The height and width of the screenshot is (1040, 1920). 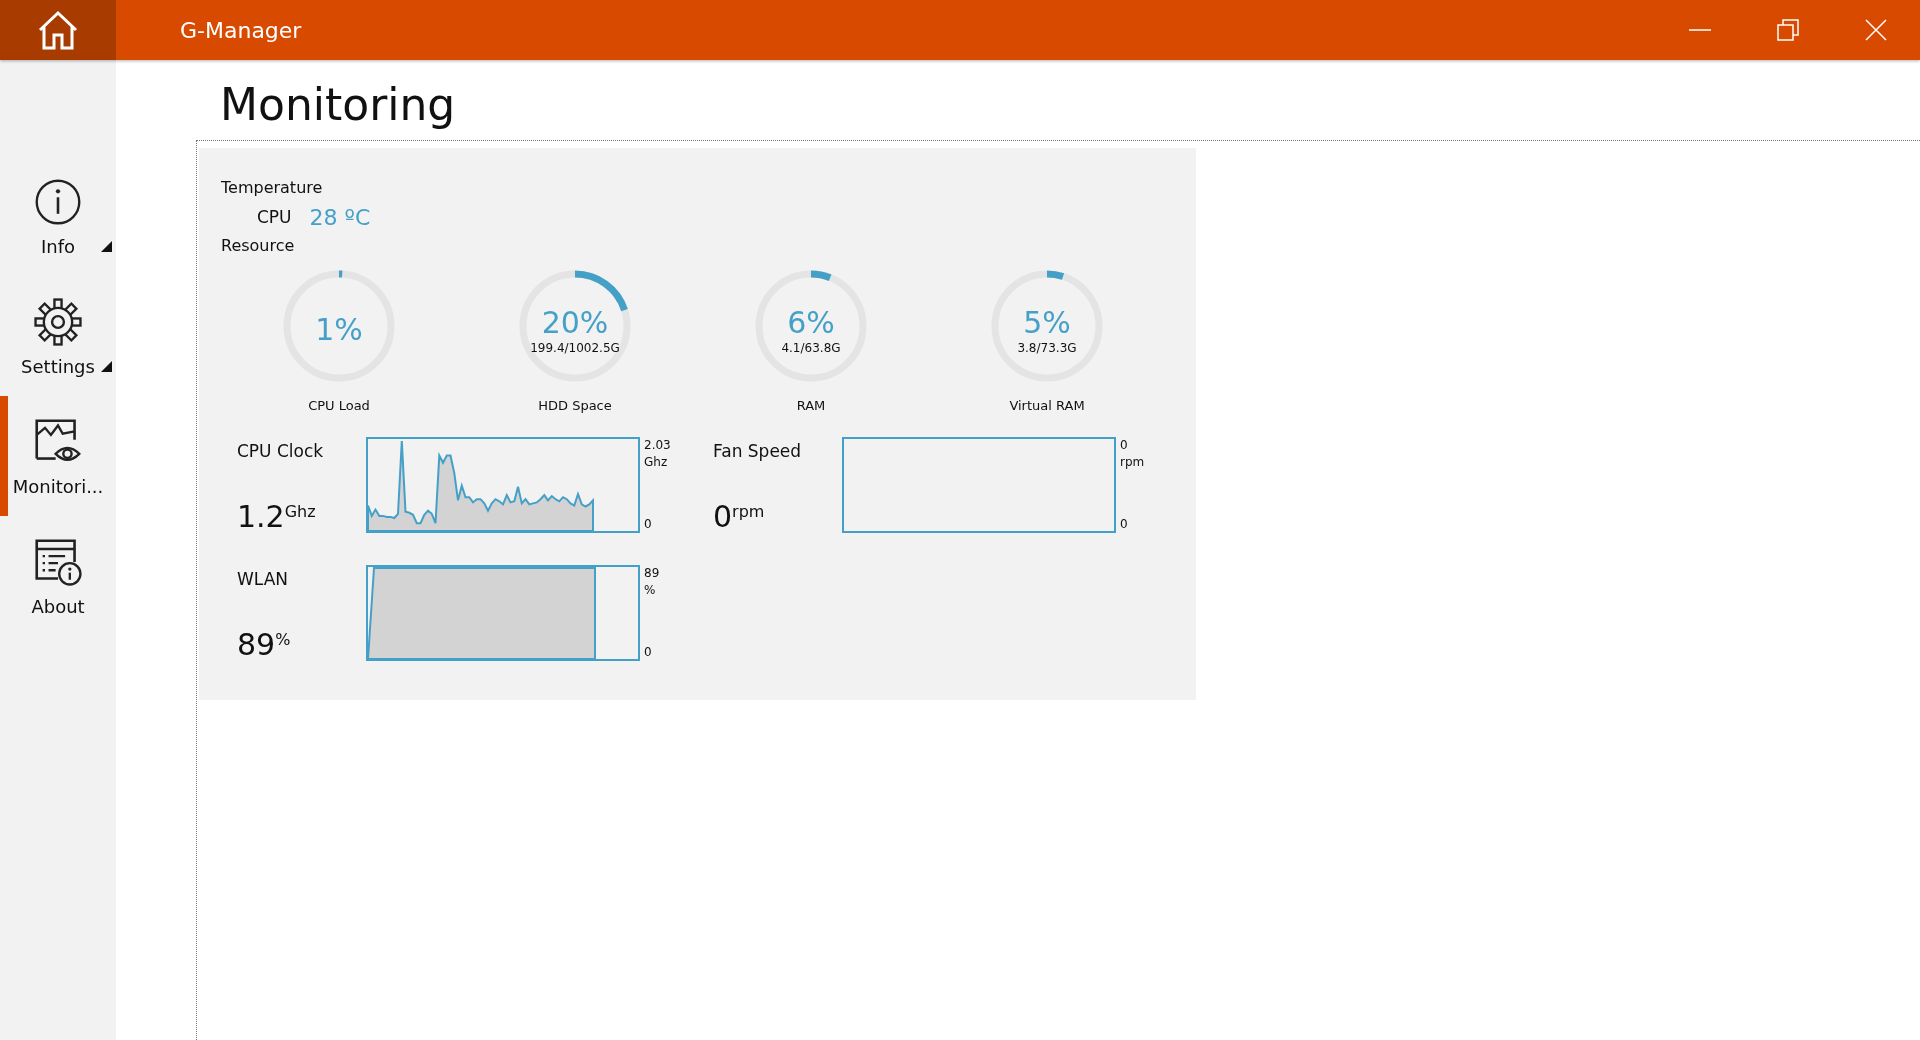 I want to click on close-icon, so click(x=1876, y=30).